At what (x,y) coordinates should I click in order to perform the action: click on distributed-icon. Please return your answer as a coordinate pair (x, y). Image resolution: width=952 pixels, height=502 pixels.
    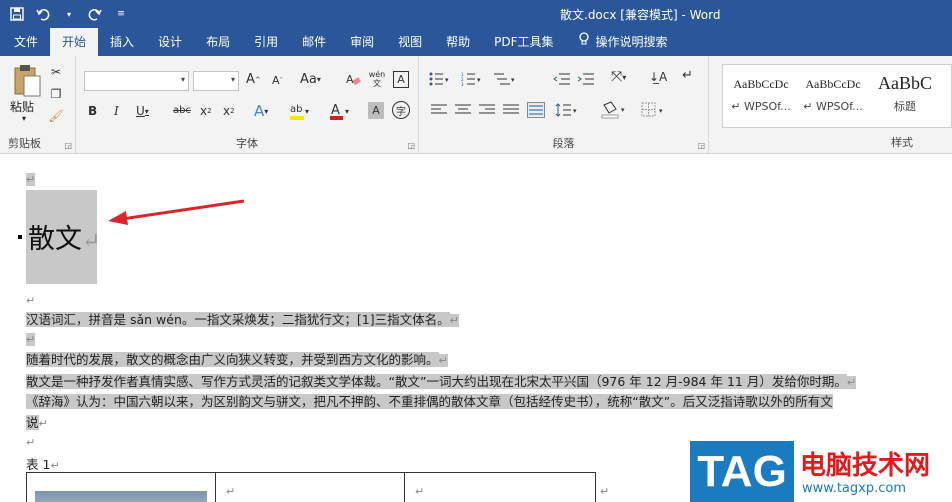
    Looking at the image, I should click on (536, 110).